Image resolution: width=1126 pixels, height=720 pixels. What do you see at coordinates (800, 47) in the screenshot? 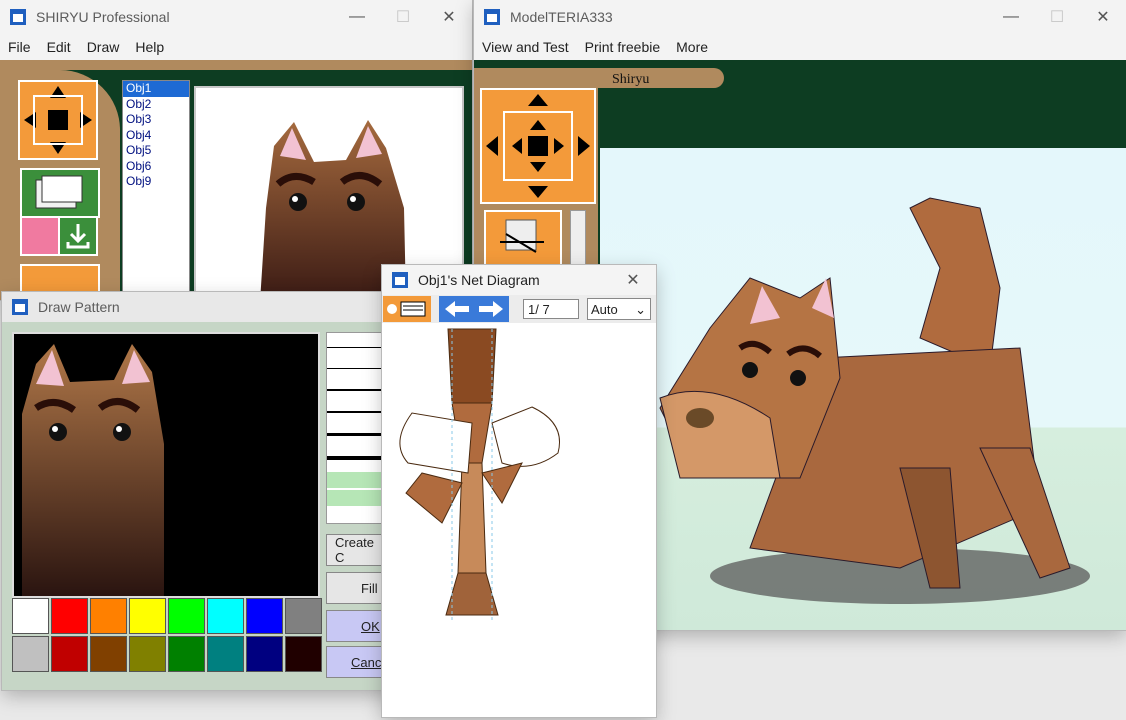
I see `menu-bar: View and Test Print freebie More` at bounding box center [800, 47].